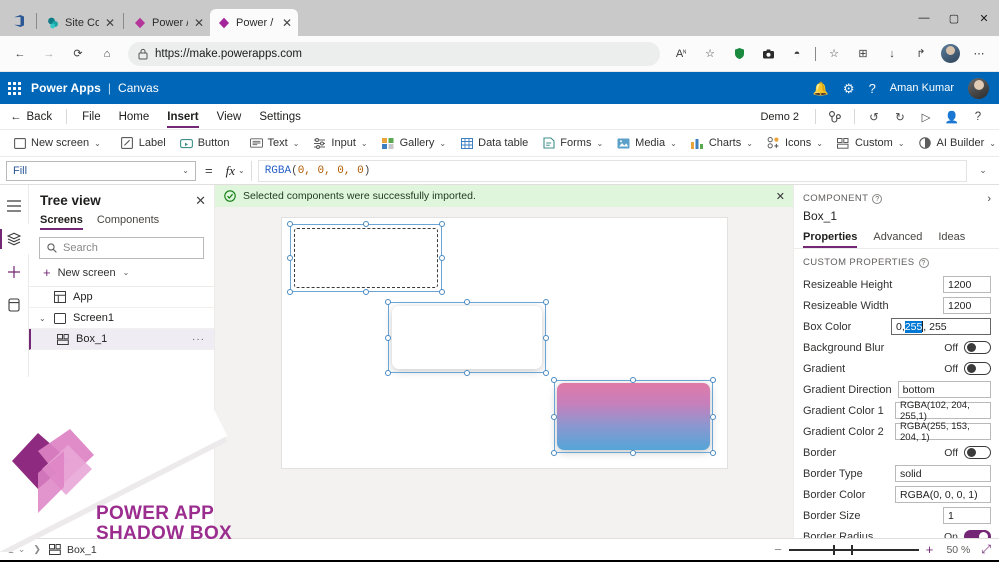 The image size is (999, 562). I want to click on expand-pane-icon: ›, so click(989, 199).